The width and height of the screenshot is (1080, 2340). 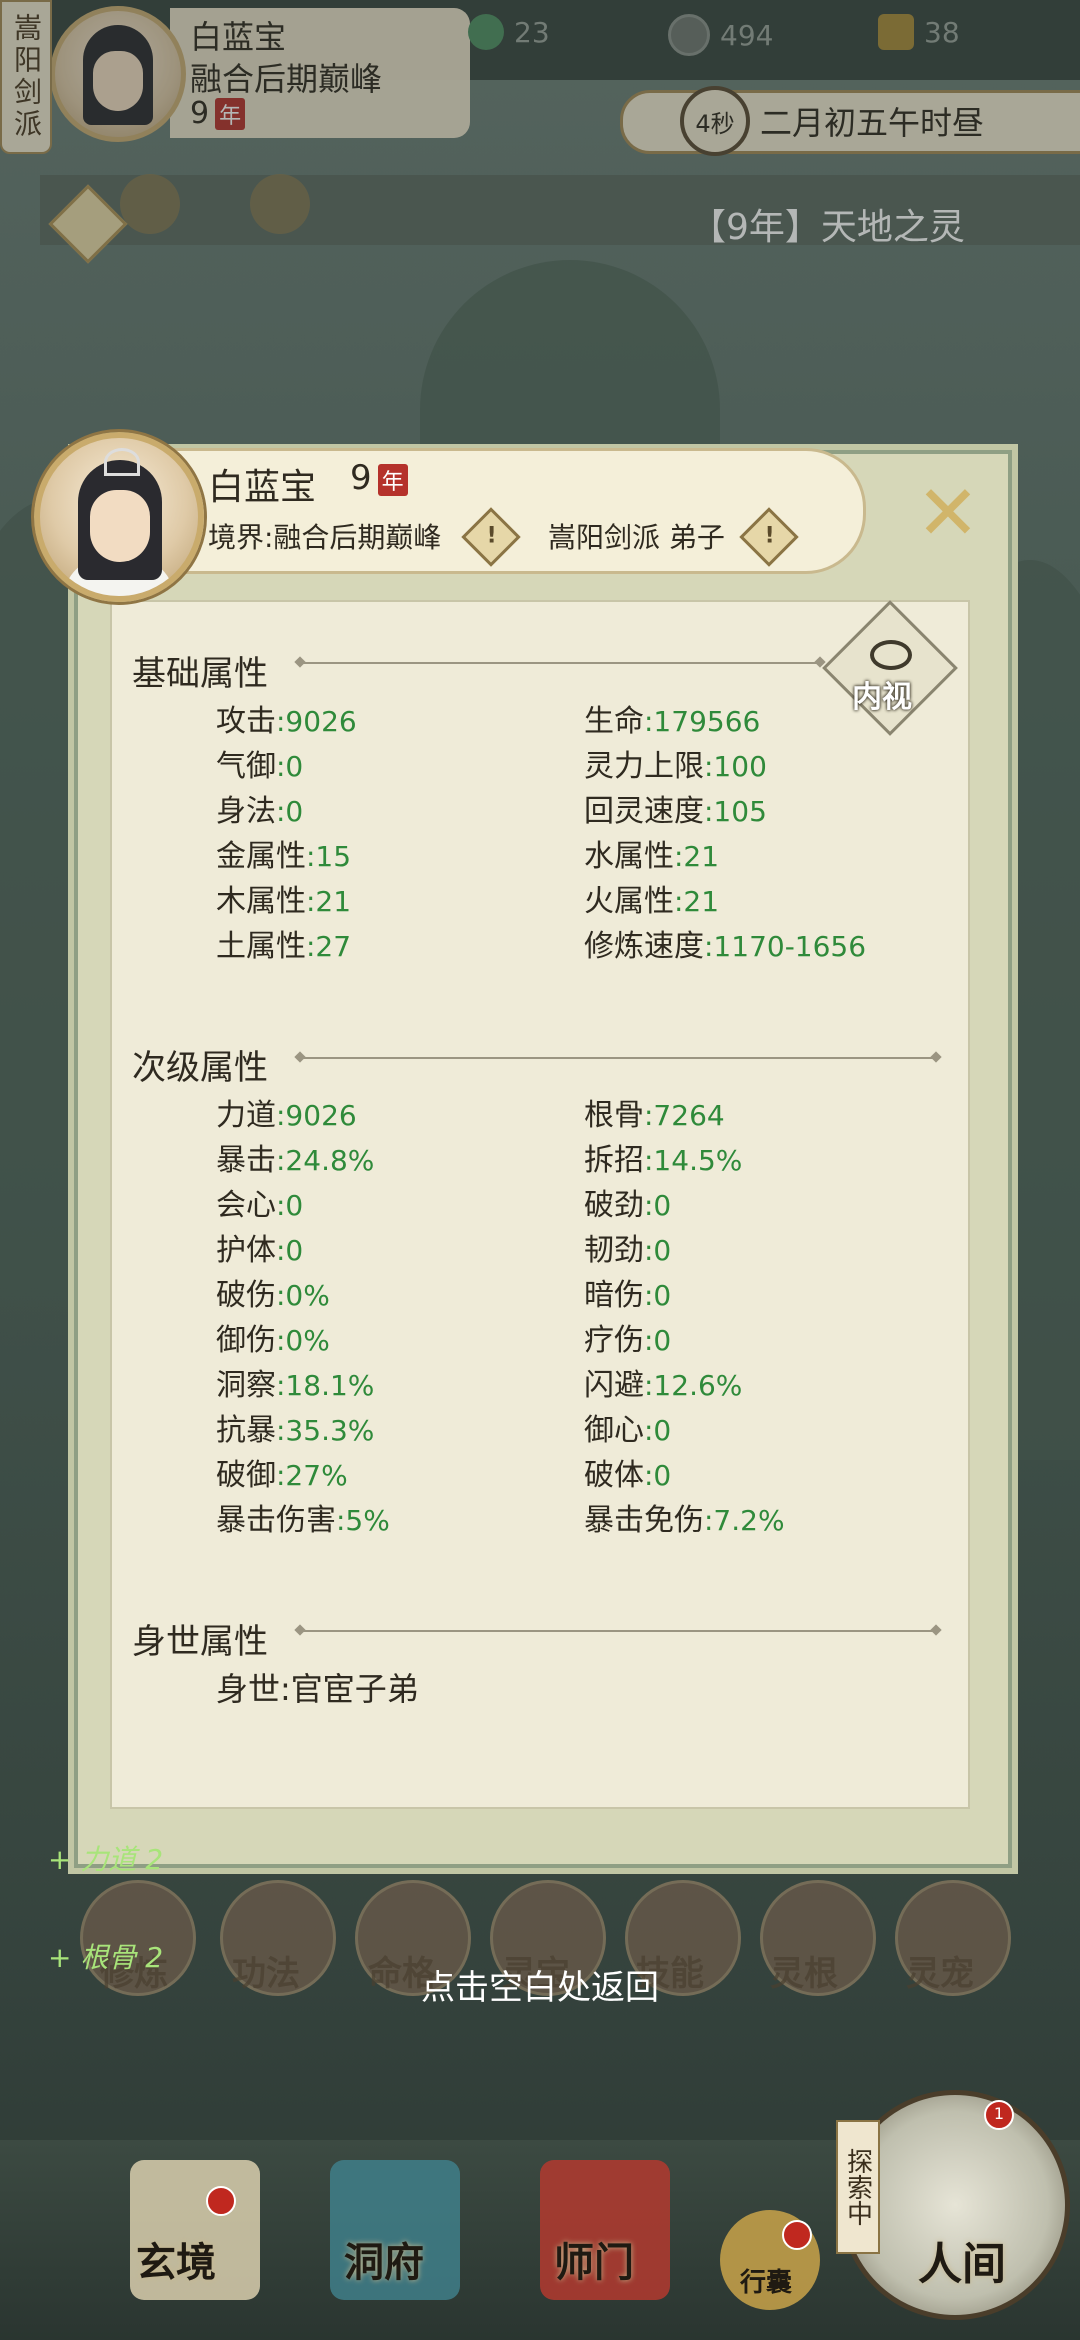 What do you see at coordinates (858, 2187) in the screenshot?
I see `explore-status: 探索中` at bounding box center [858, 2187].